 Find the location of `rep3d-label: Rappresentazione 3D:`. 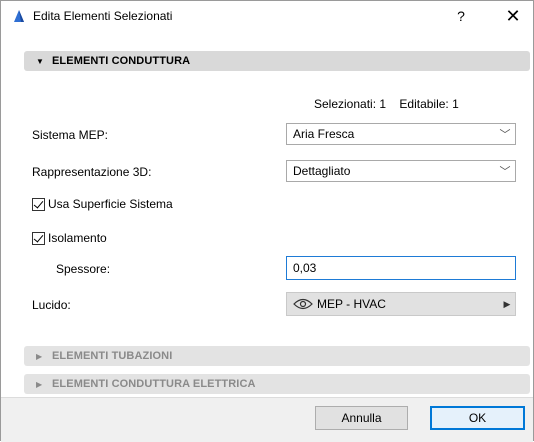

rep3d-label: Rappresentazione 3D: is located at coordinates (92, 172).